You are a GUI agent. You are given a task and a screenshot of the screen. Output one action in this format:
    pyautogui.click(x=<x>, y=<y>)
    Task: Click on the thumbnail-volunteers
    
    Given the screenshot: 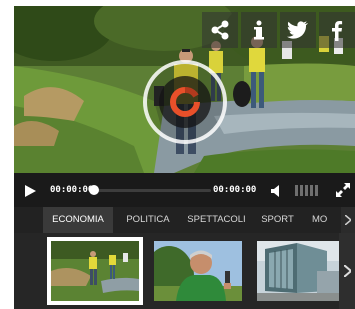 What is the action you would take?
    pyautogui.click(x=95, y=271)
    